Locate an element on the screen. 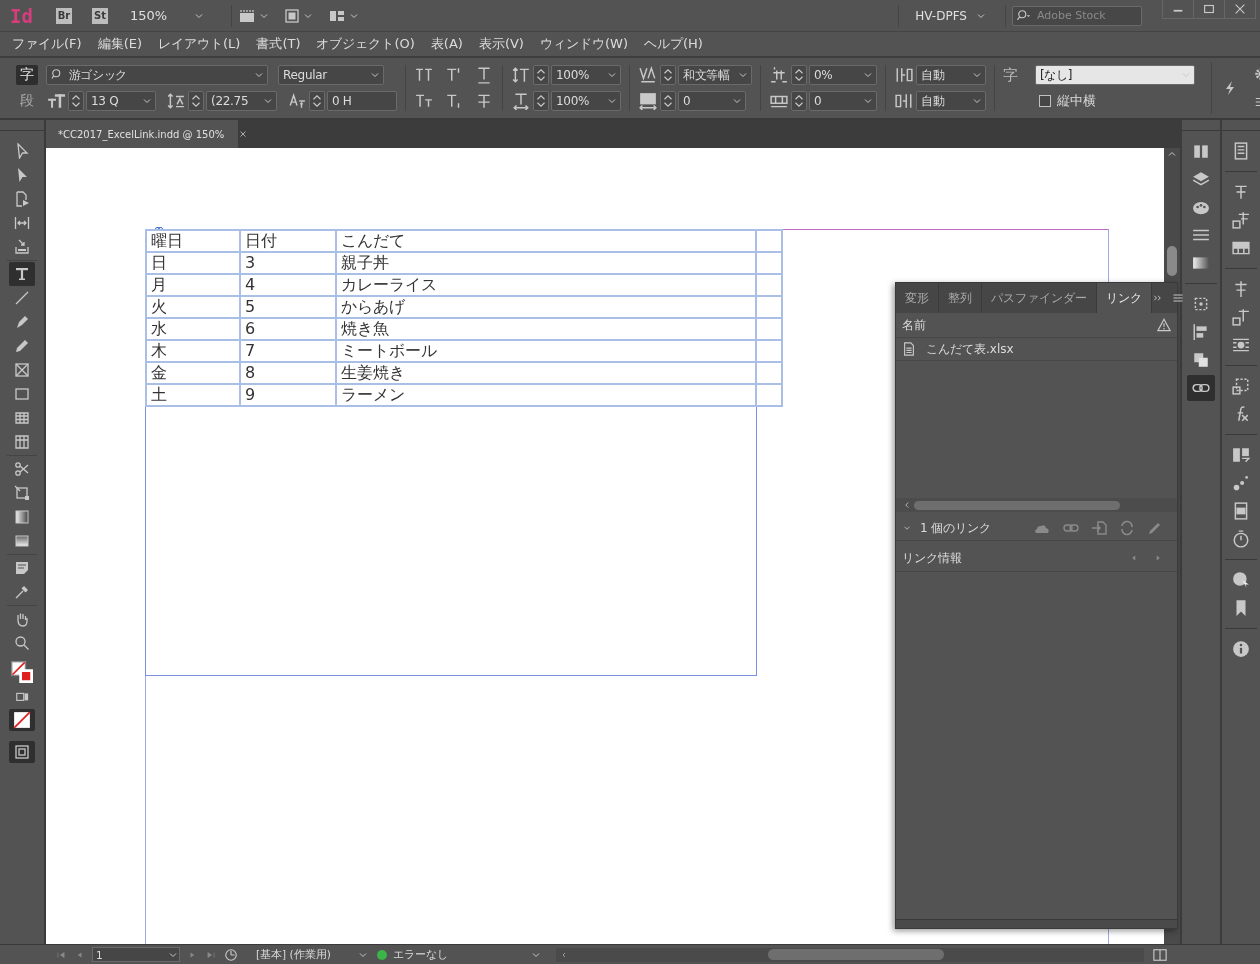 Image resolution: width=1260 pixels, height=964 pixels. font-style-field: Regular is located at coordinates (331, 75).